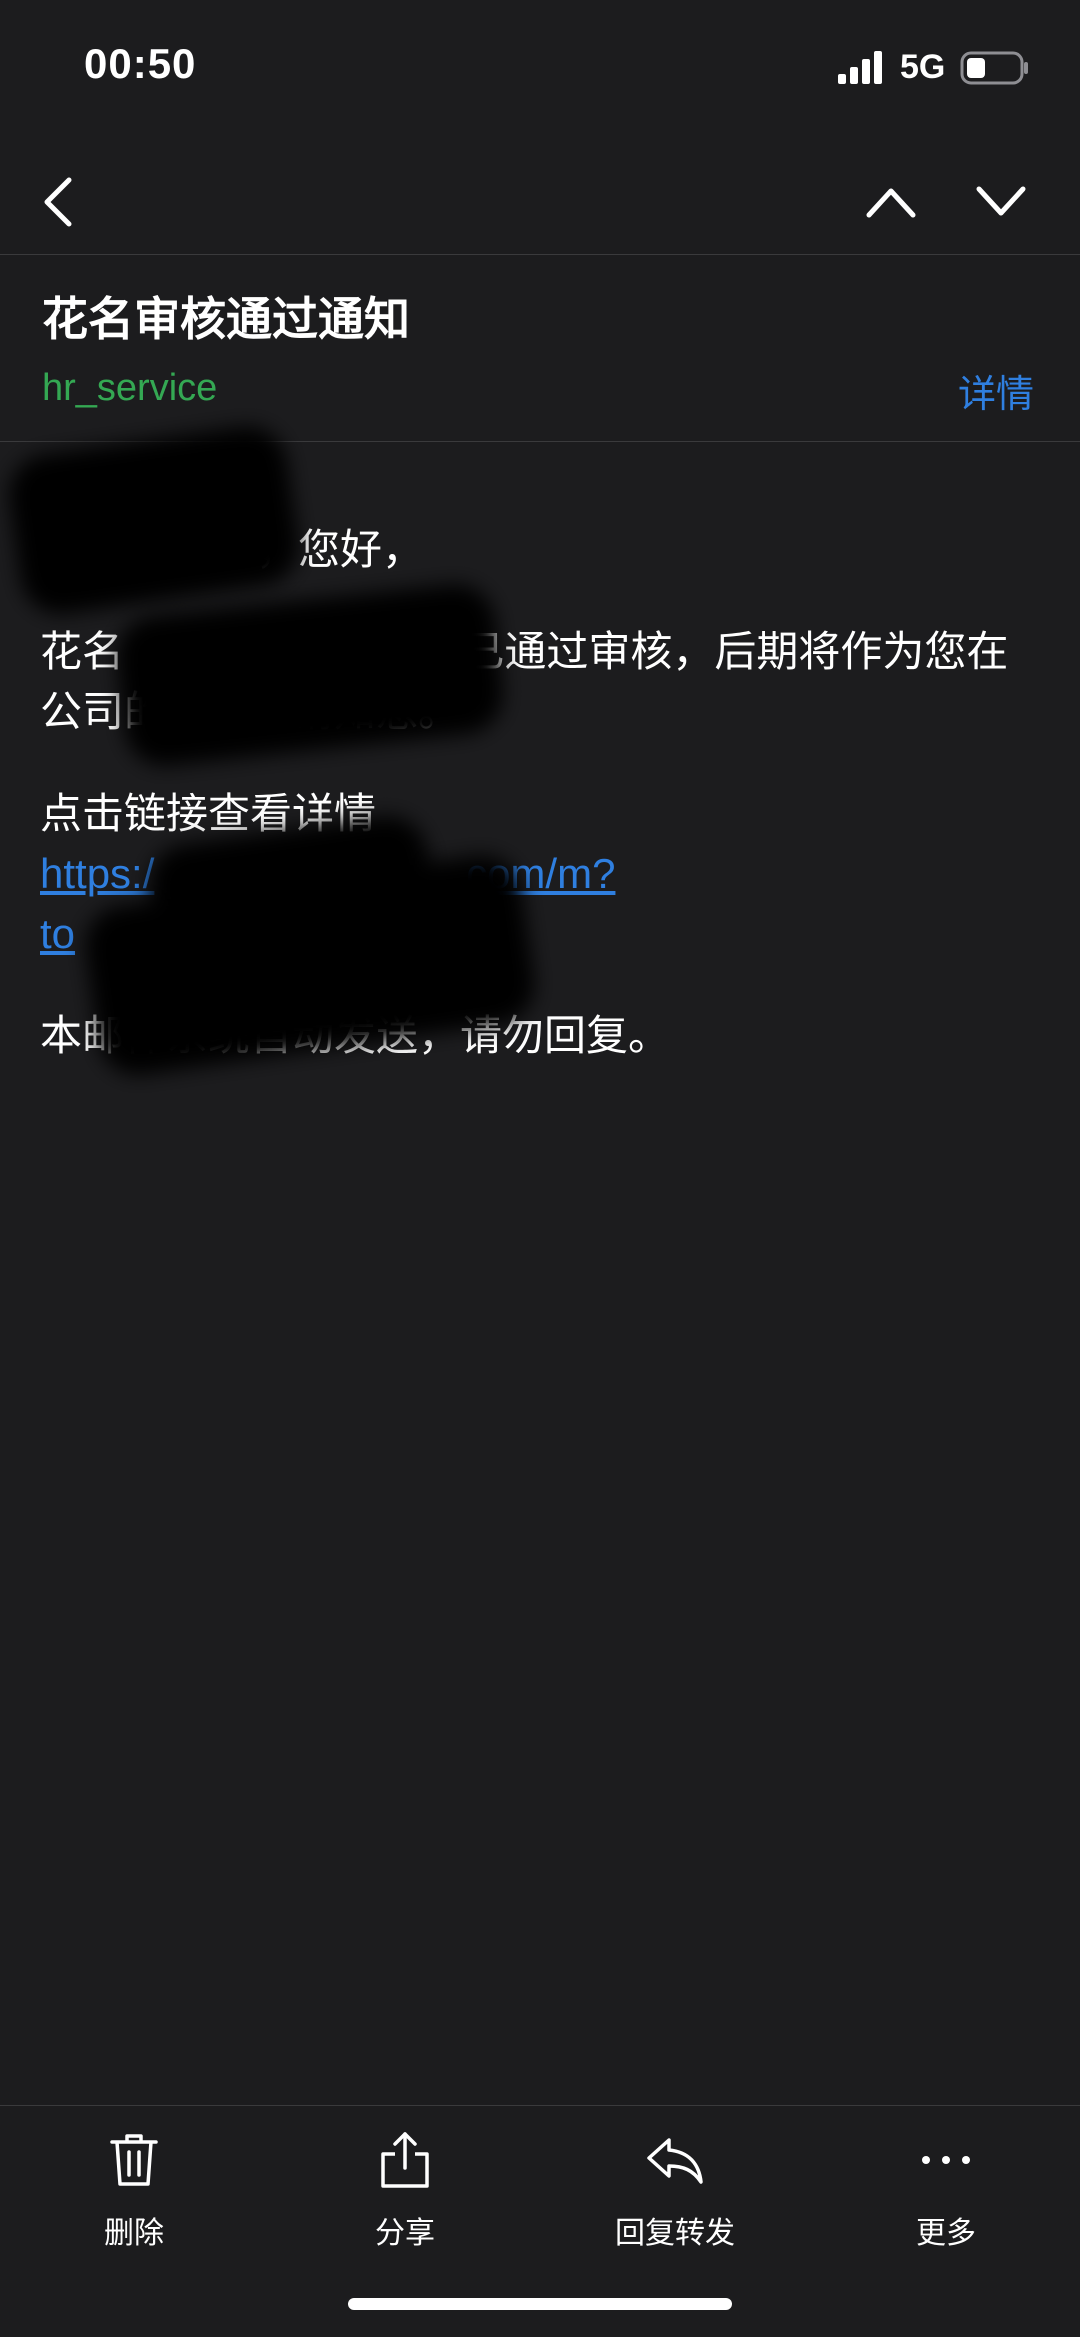  Describe the element at coordinates (540, 202) in the screenshot. I see `nav-bar` at that location.